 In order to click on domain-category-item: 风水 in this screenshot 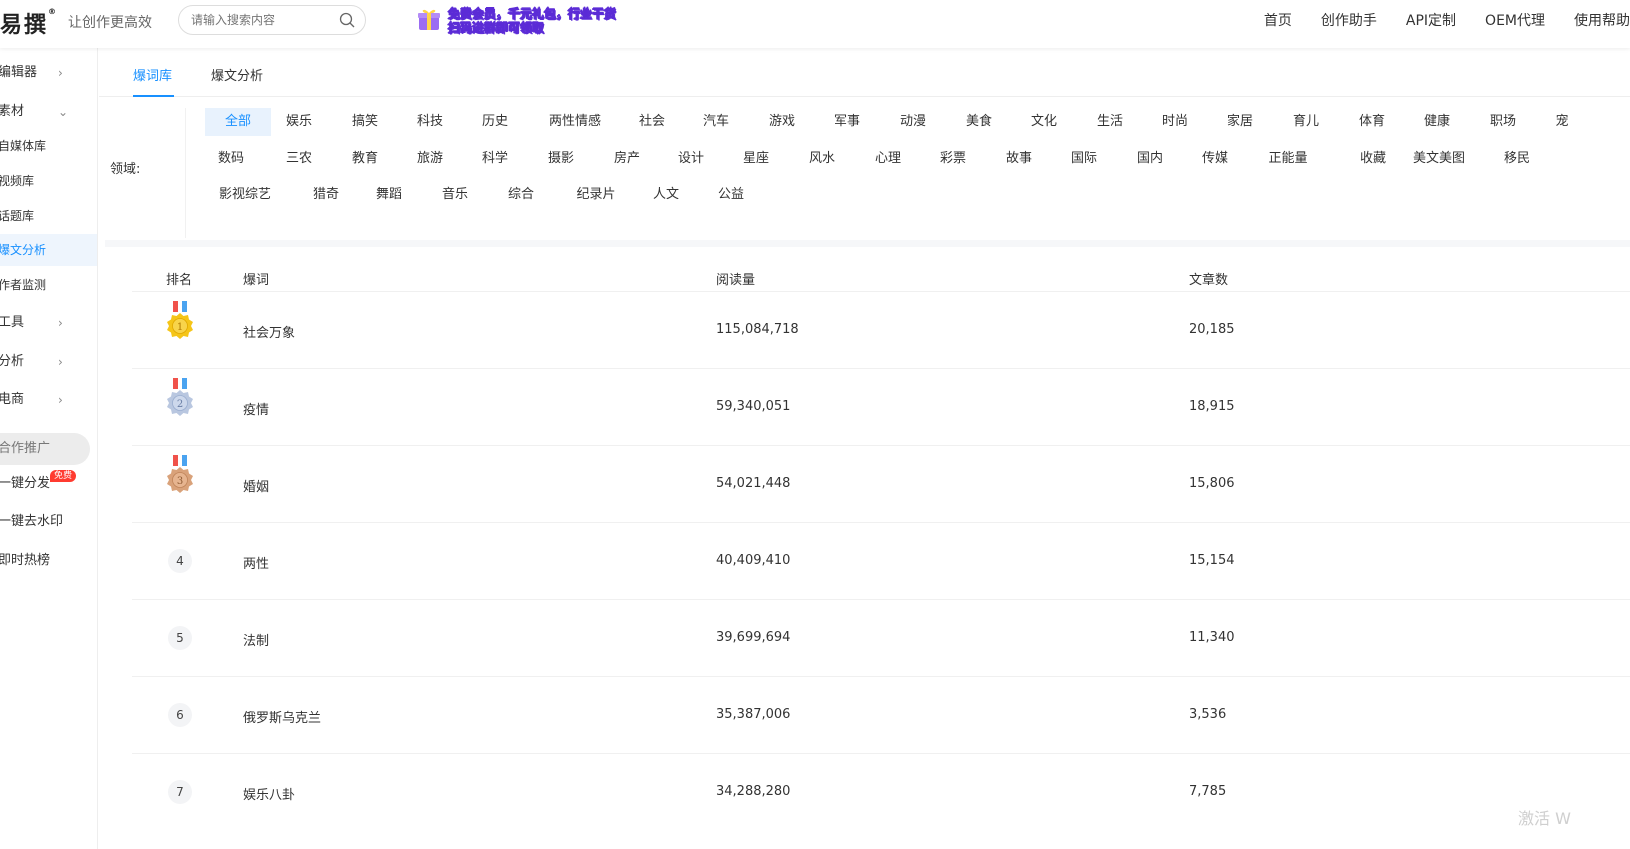, I will do `click(822, 159)`.